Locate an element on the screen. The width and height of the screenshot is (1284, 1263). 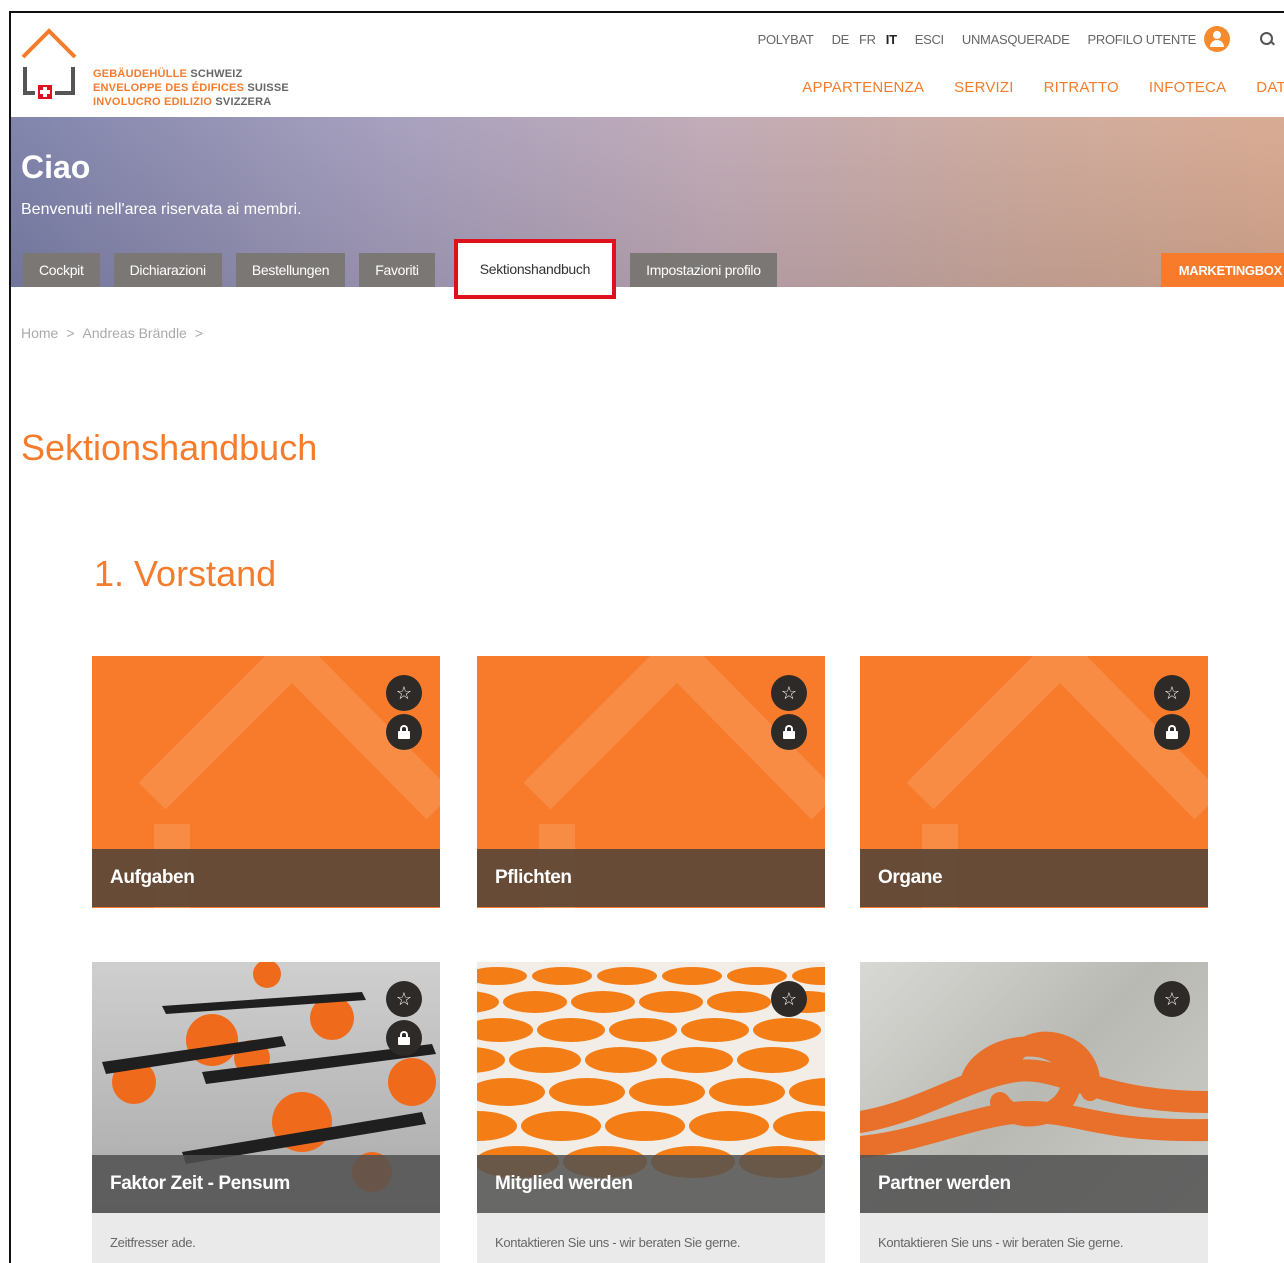
card-organe: ☆ Organe is located at coordinates (1034, 782).